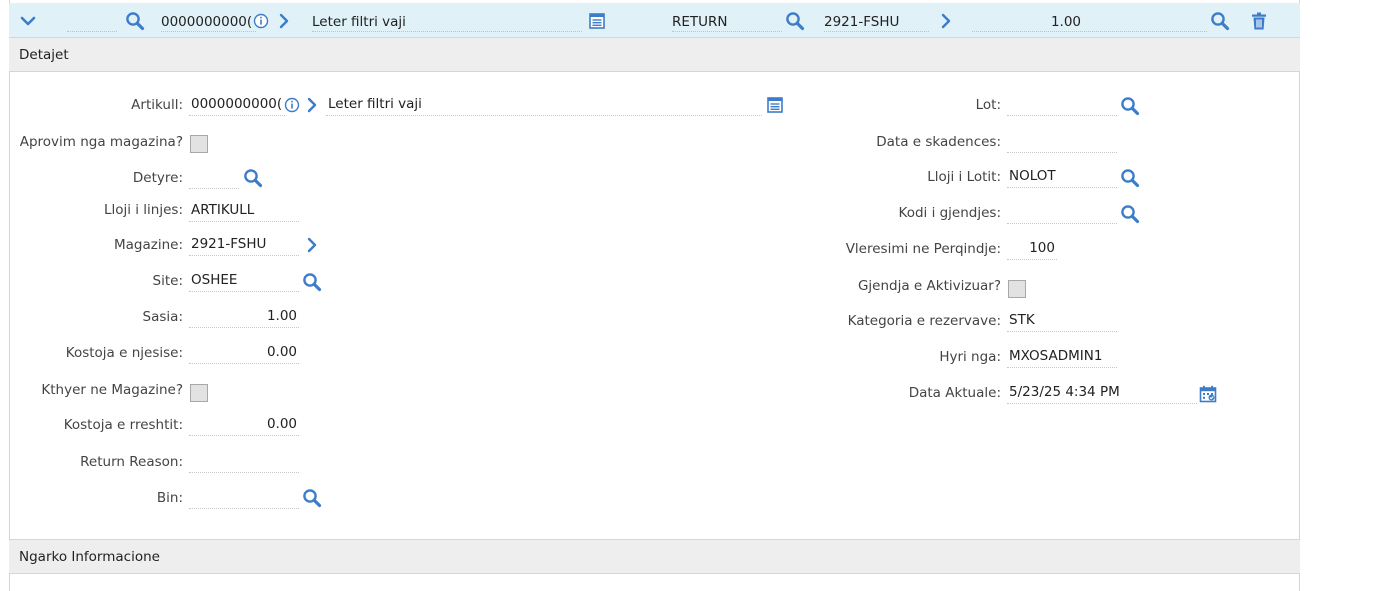 This screenshot has height=591, width=1391. What do you see at coordinates (861, 22) in the screenshot?
I see `row-storeroom: 2921-FSHU` at bounding box center [861, 22].